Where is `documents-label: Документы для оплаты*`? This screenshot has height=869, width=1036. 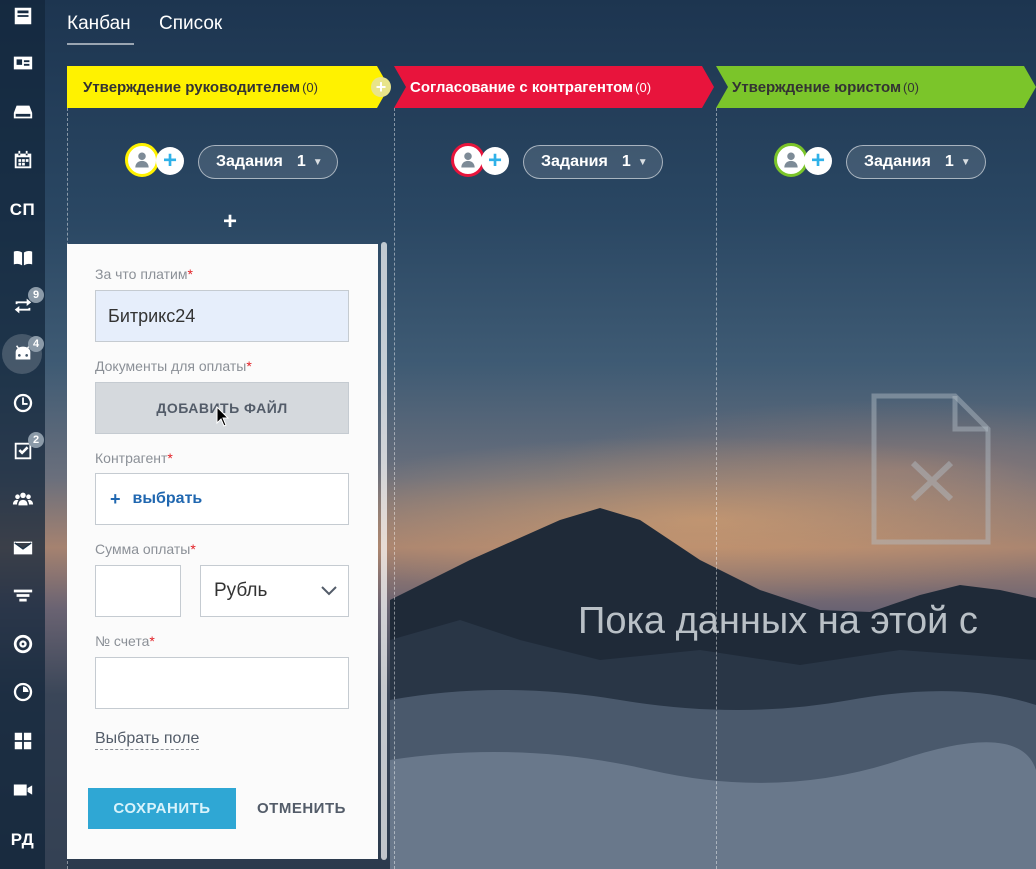
documents-label: Документы для оплаты* is located at coordinates (173, 366).